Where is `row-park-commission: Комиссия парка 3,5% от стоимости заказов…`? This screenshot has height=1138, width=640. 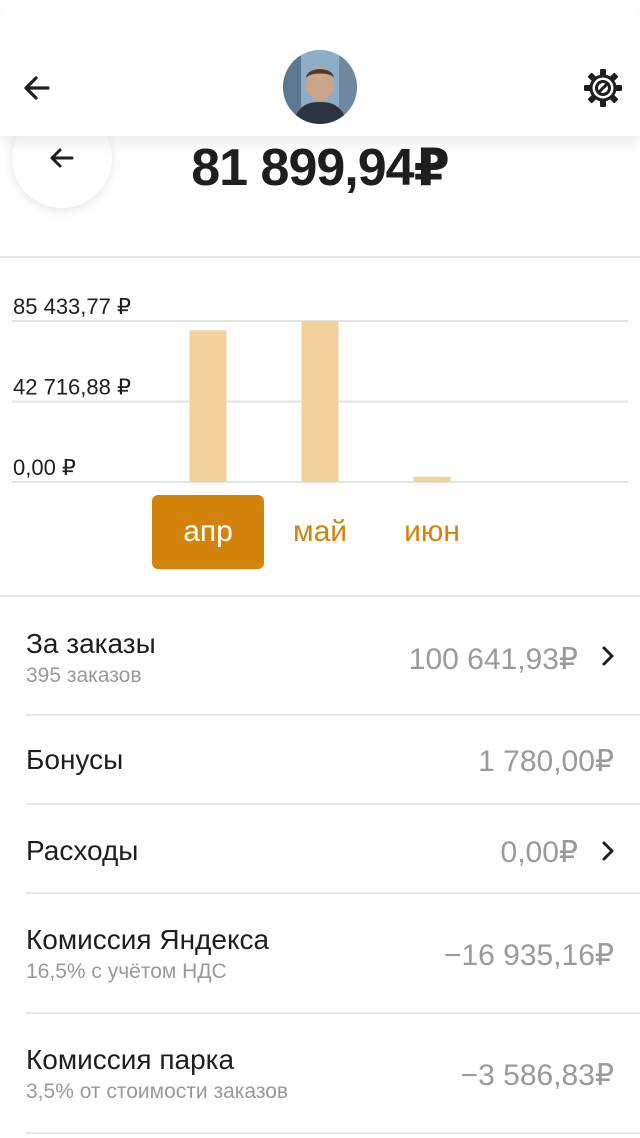 row-park-commission: Комиссия парка 3,5% от стоимости заказов… is located at coordinates (320, 1073).